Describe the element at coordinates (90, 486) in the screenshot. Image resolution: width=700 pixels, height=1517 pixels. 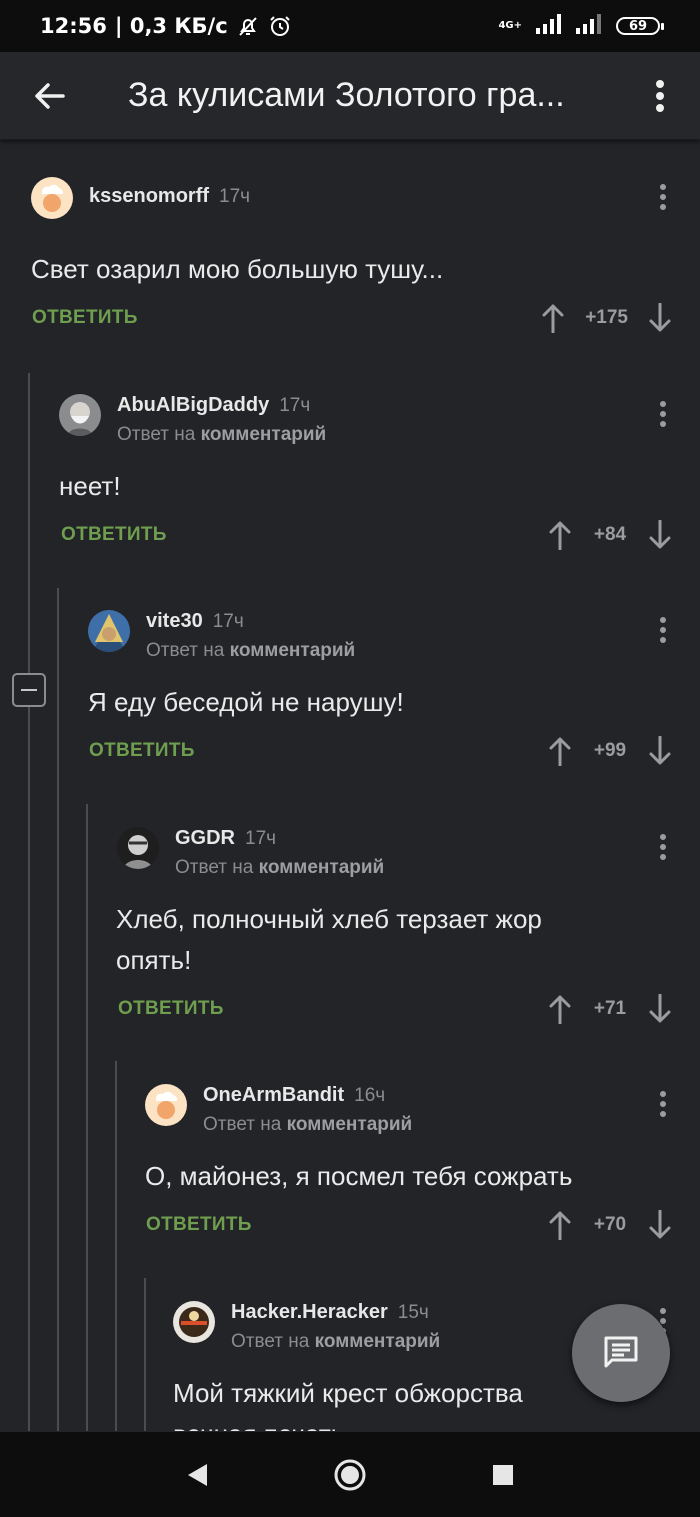
I see `comment-text: неет!` at that location.